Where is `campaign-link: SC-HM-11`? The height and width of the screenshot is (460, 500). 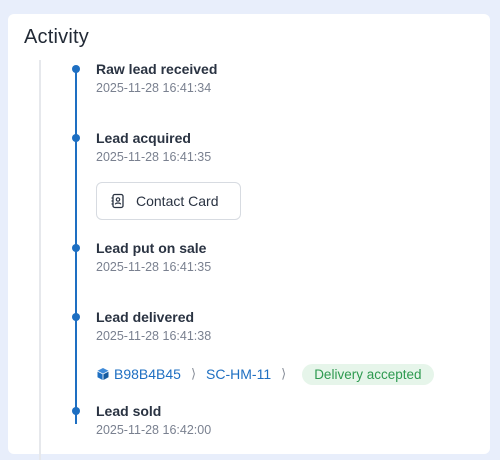 campaign-link: SC-HM-11 is located at coordinates (238, 374).